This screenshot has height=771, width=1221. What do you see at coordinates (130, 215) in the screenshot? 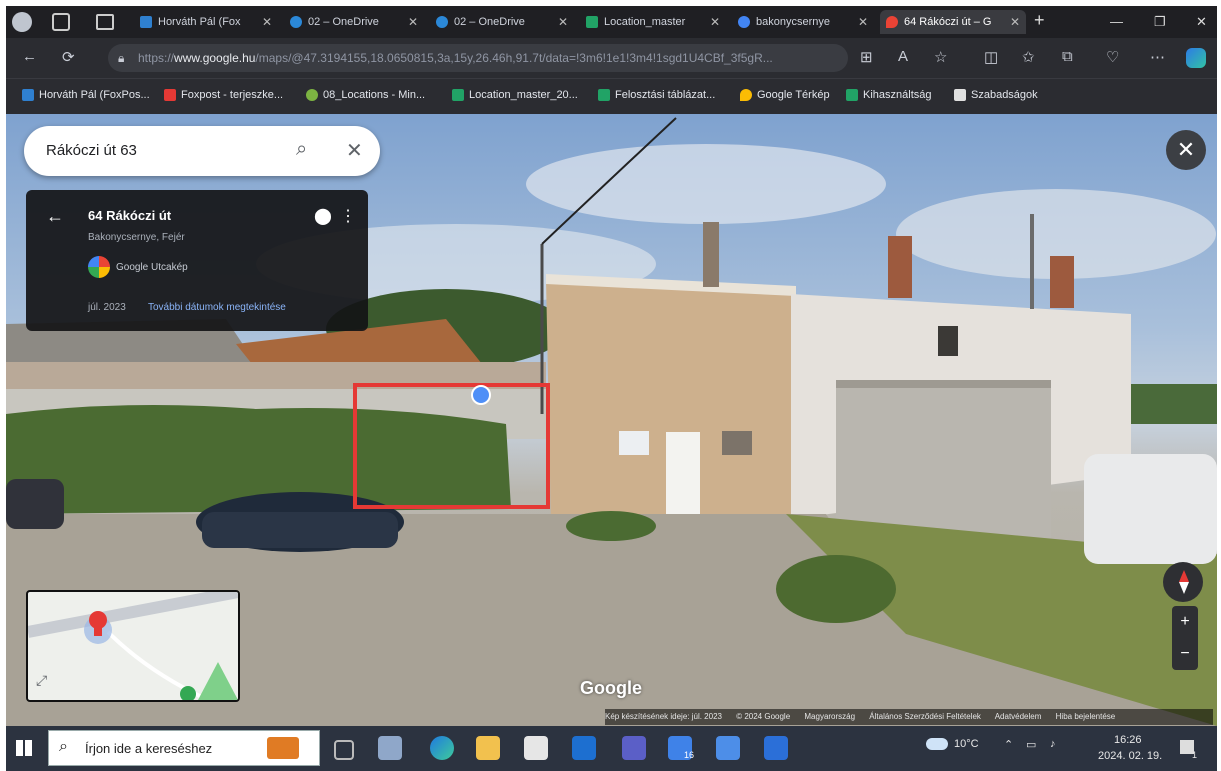
I see `location-title: 64 Rákóczi út` at bounding box center [130, 215].